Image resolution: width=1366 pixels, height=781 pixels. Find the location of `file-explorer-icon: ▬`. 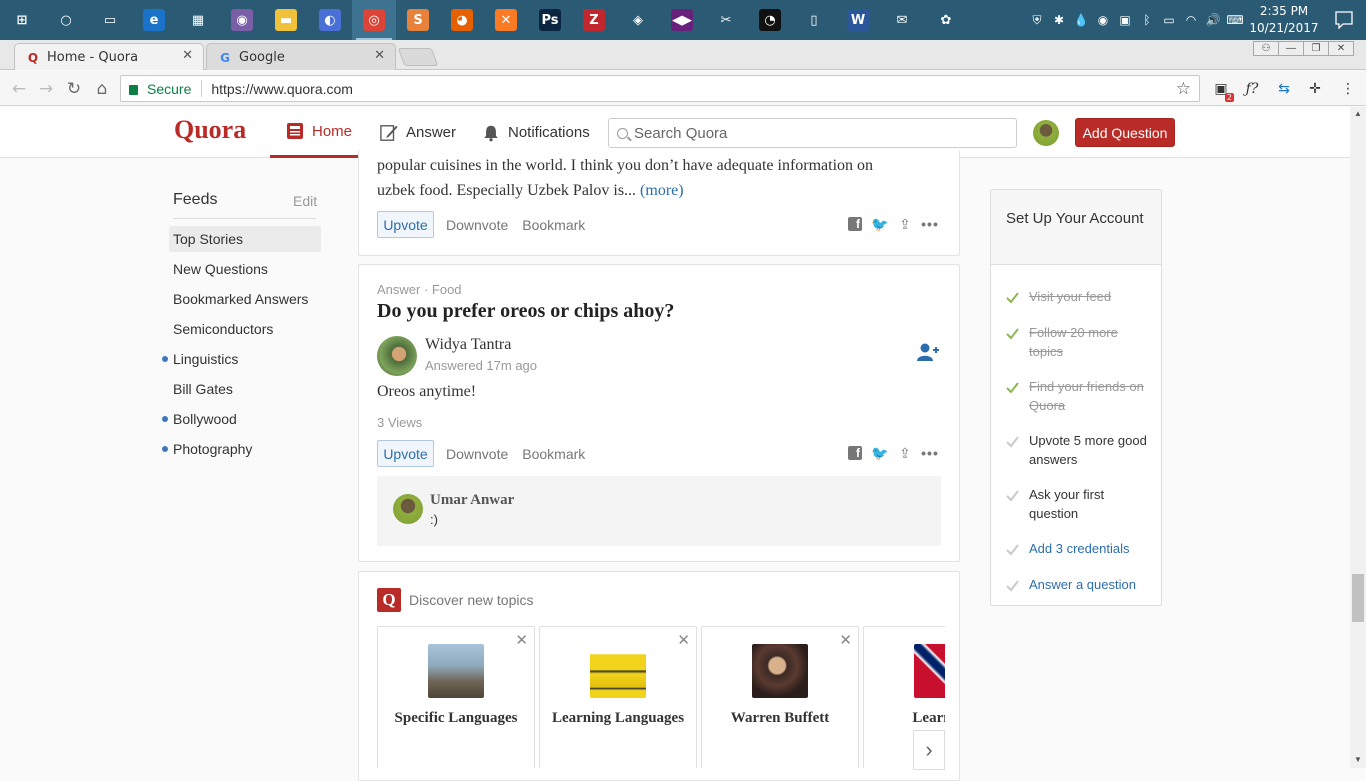

file-explorer-icon: ▬ is located at coordinates (286, 20).